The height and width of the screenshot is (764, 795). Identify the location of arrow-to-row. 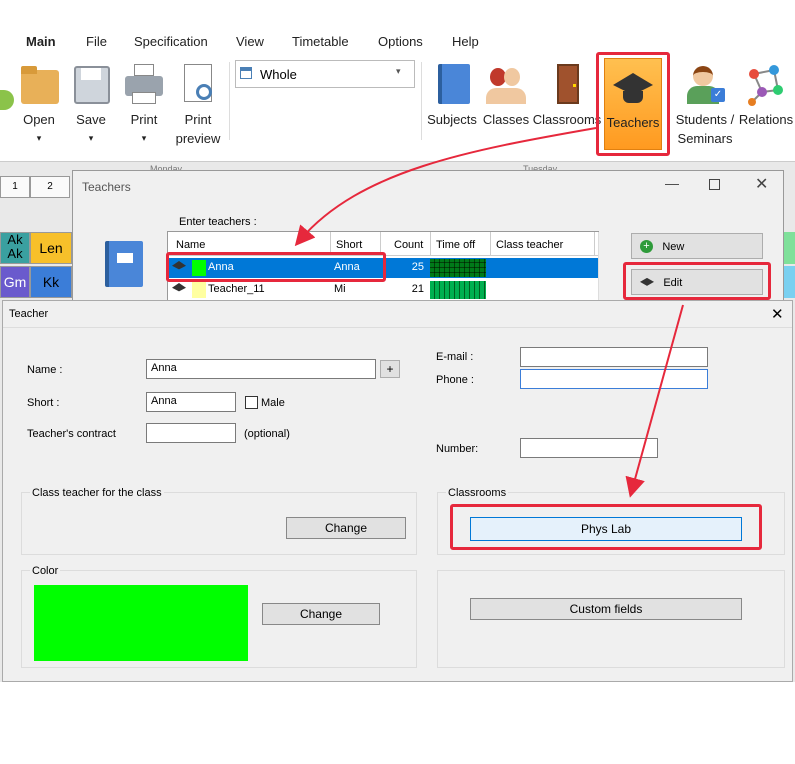
(445, 187).